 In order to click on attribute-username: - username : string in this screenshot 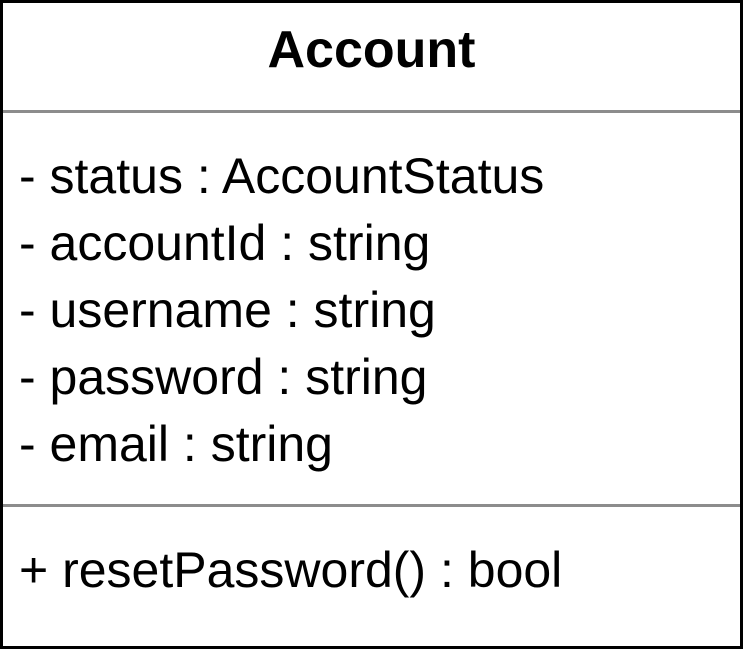, I will do `click(227, 310)`.